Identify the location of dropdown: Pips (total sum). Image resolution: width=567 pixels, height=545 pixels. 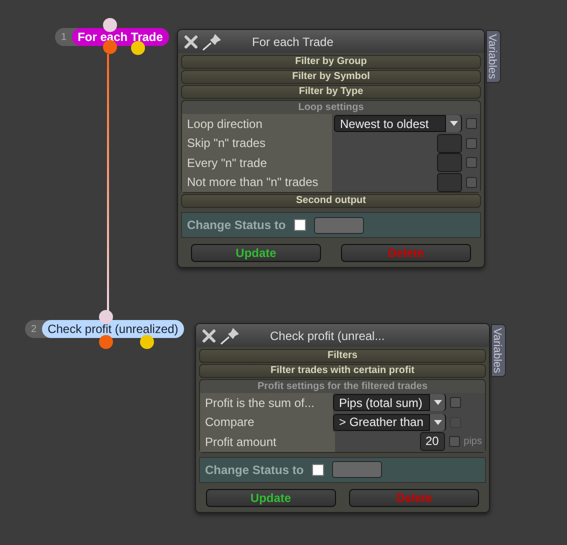
(389, 403).